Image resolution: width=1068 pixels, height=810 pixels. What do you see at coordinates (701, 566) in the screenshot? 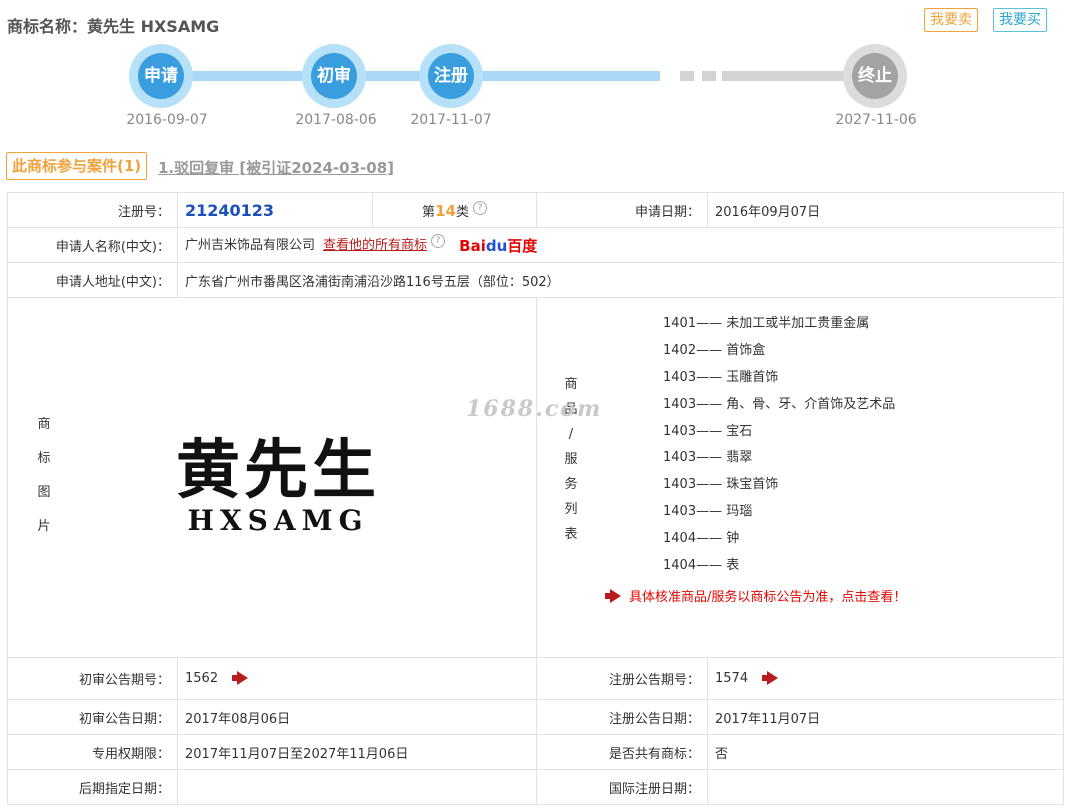
I see `list-item: 1404—— 表` at bounding box center [701, 566].